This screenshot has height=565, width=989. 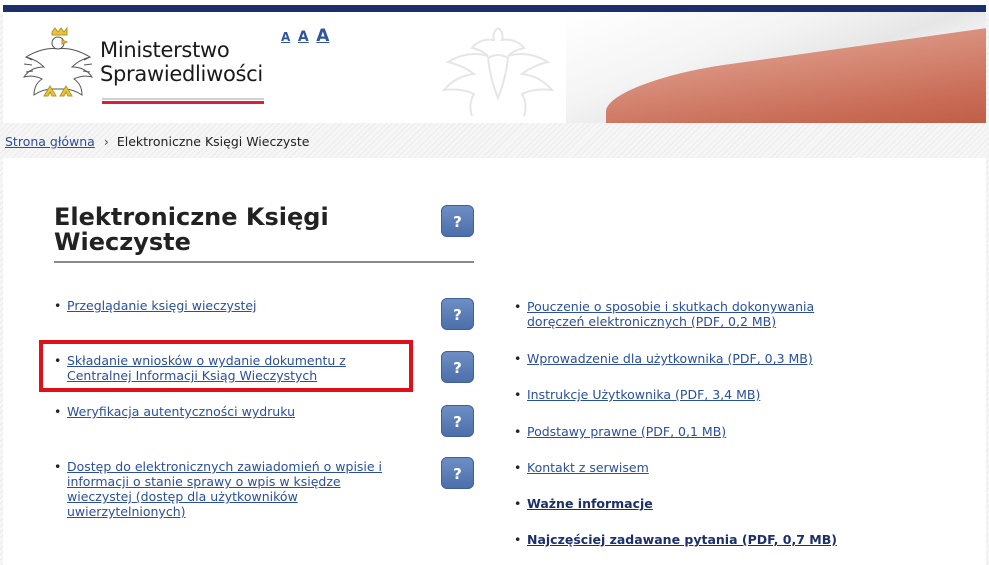 What do you see at coordinates (50, 141) in the screenshot?
I see `breadcrumb-home-link: Strona główna` at bounding box center [50, 141].